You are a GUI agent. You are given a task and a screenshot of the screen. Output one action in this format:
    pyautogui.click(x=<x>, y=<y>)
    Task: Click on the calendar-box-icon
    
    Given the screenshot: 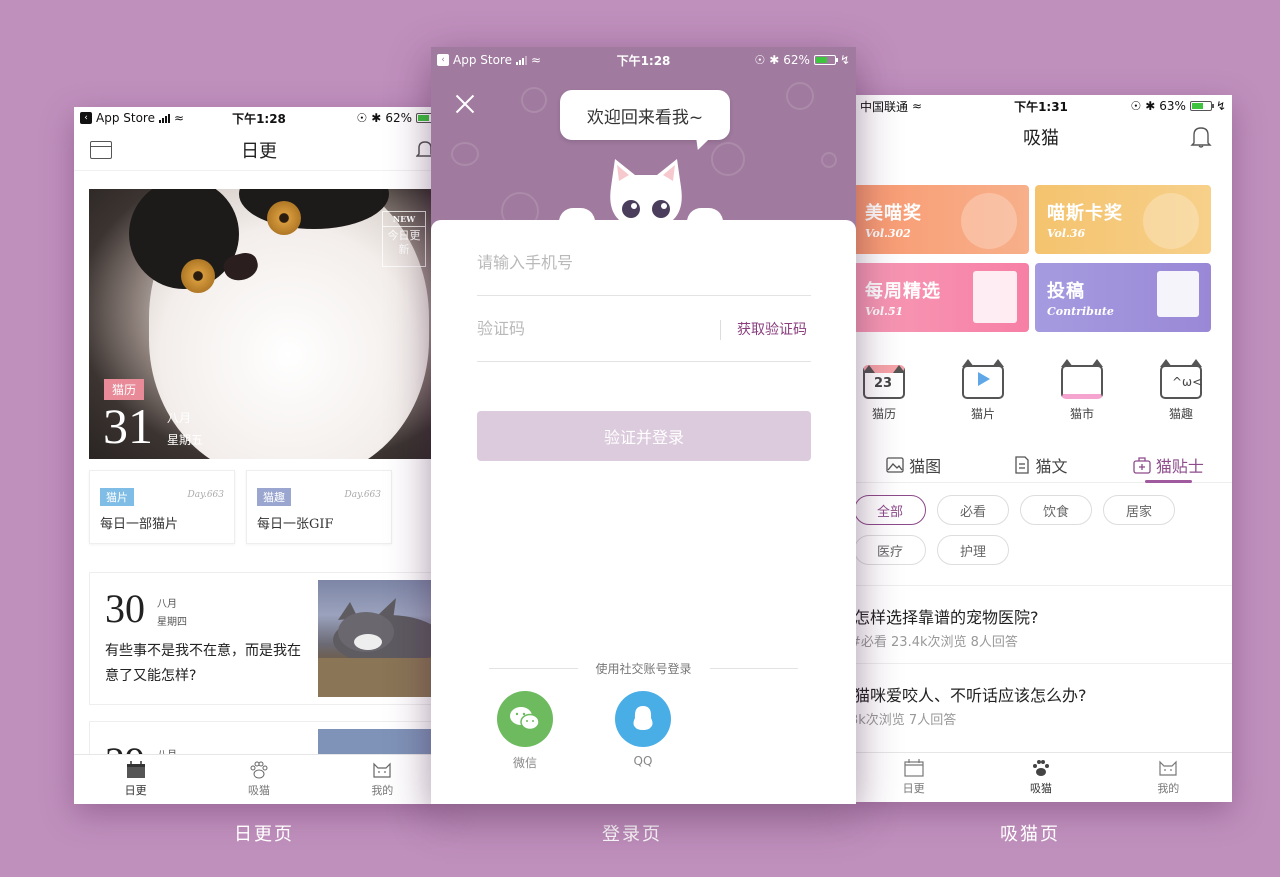 What is the action you would take?
    pyautogui.click(x=101, y=150)
    